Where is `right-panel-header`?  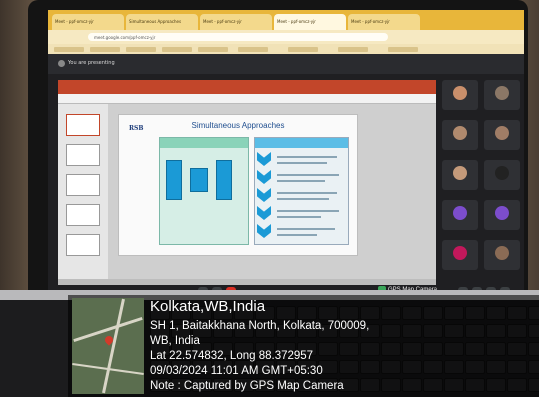 right-panel-header is located at coordinates (301, 143).